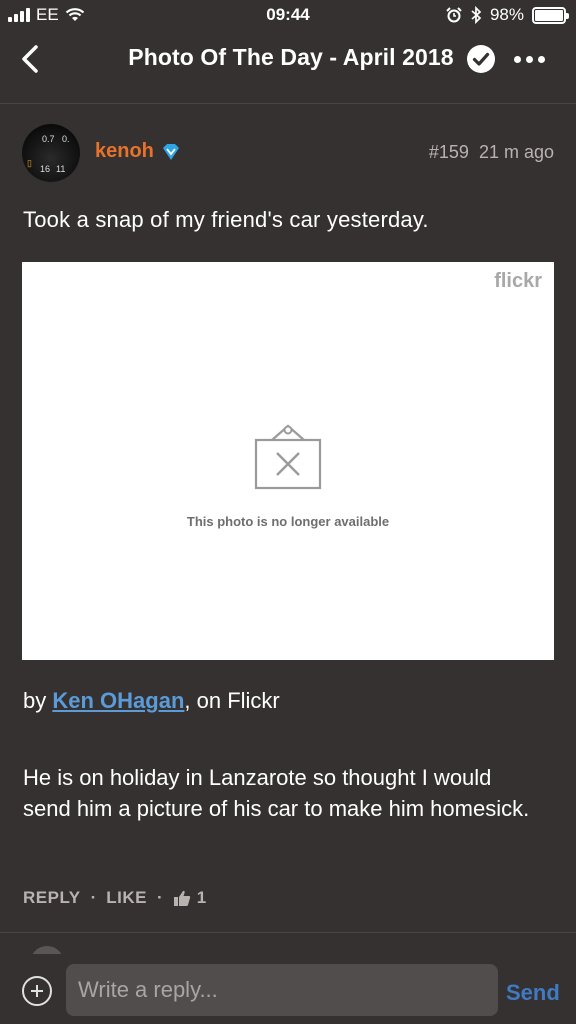  What do you see at coordinates (201, 897) in the screenshot?
I see `like-count: 1` at bounding box center [201, 897].